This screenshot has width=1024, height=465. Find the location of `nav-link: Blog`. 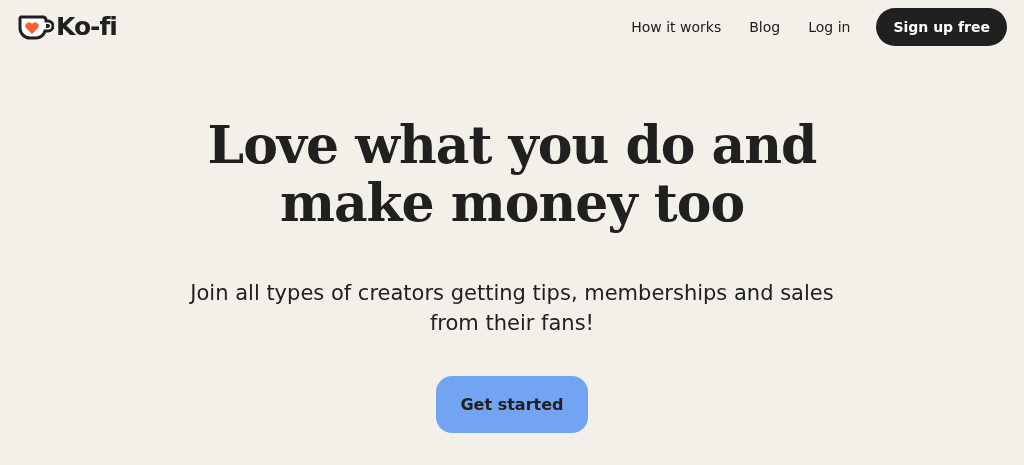

nav-link: Blog is located at coordinates (765, 26).